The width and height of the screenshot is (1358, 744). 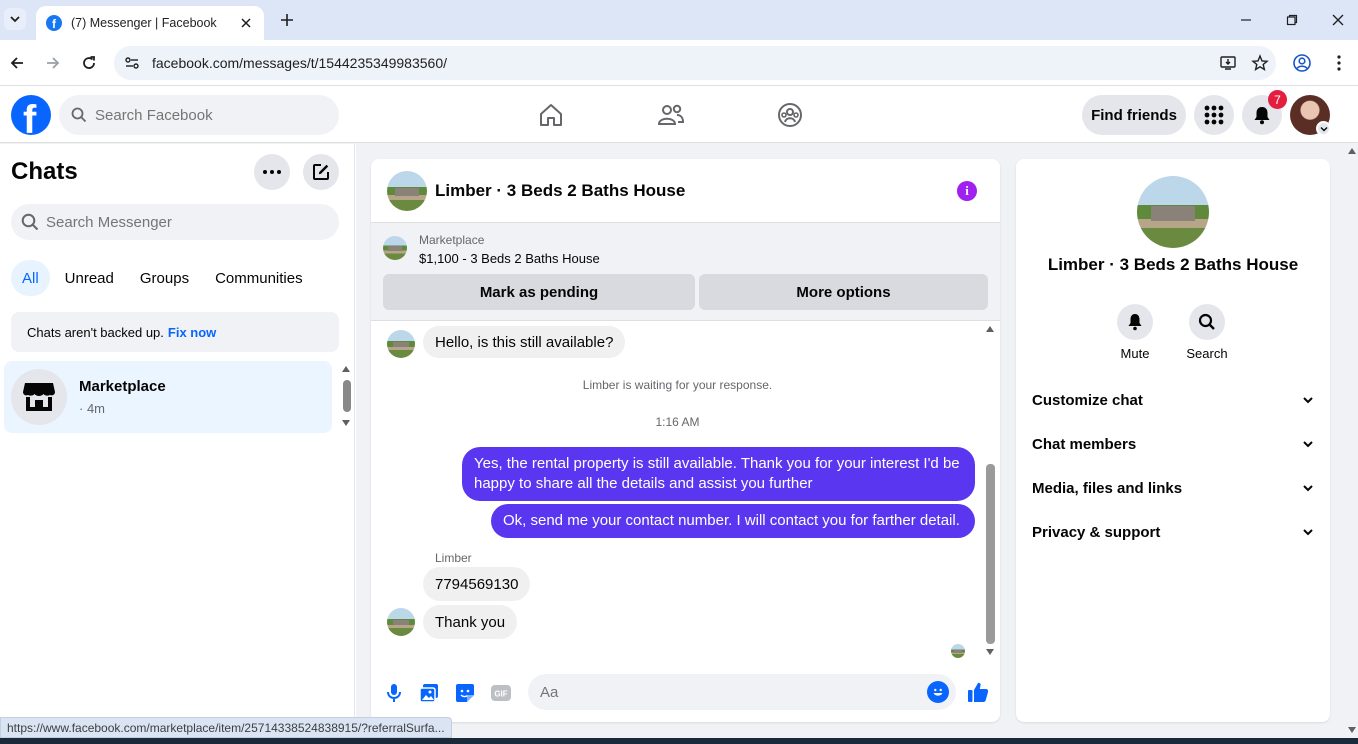 I want to click on chat-item-marketplace: Marketplace · 4m, so click(x=168, y=397).